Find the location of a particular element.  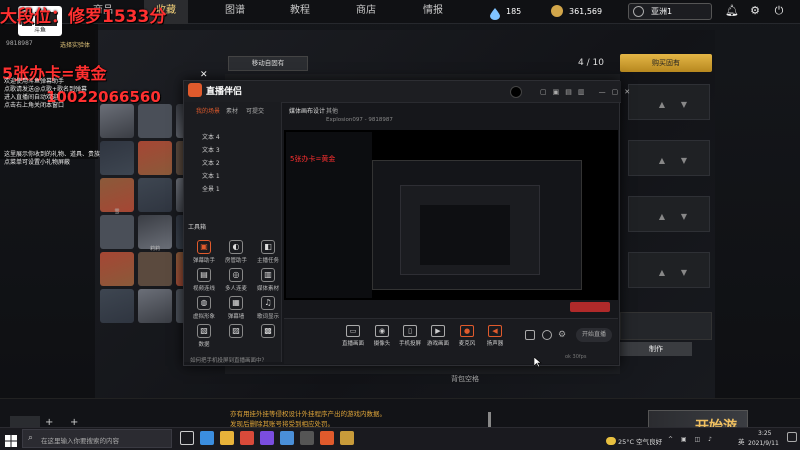

tab-material: 素材 is located at coordinates (232, 110).